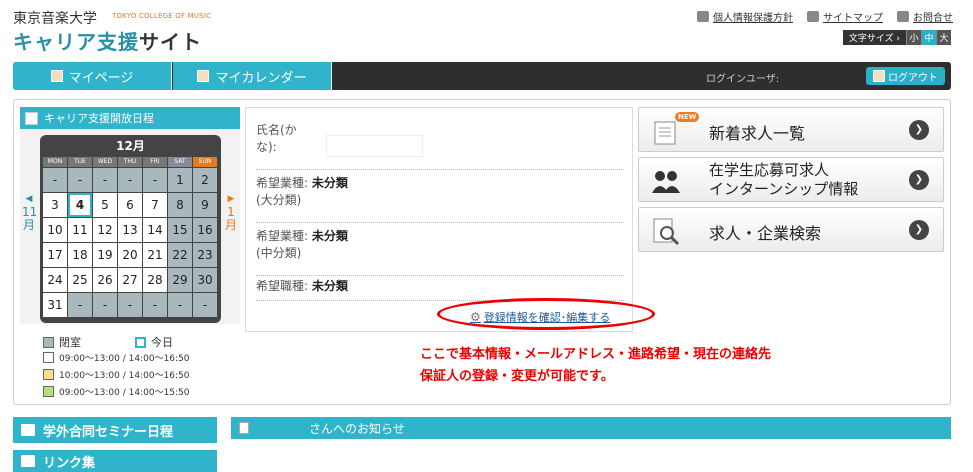  What do you see at coordinates (205, 180) in the screenshot?
I see `calendar-day: 2` at bounding box center [205, 180].